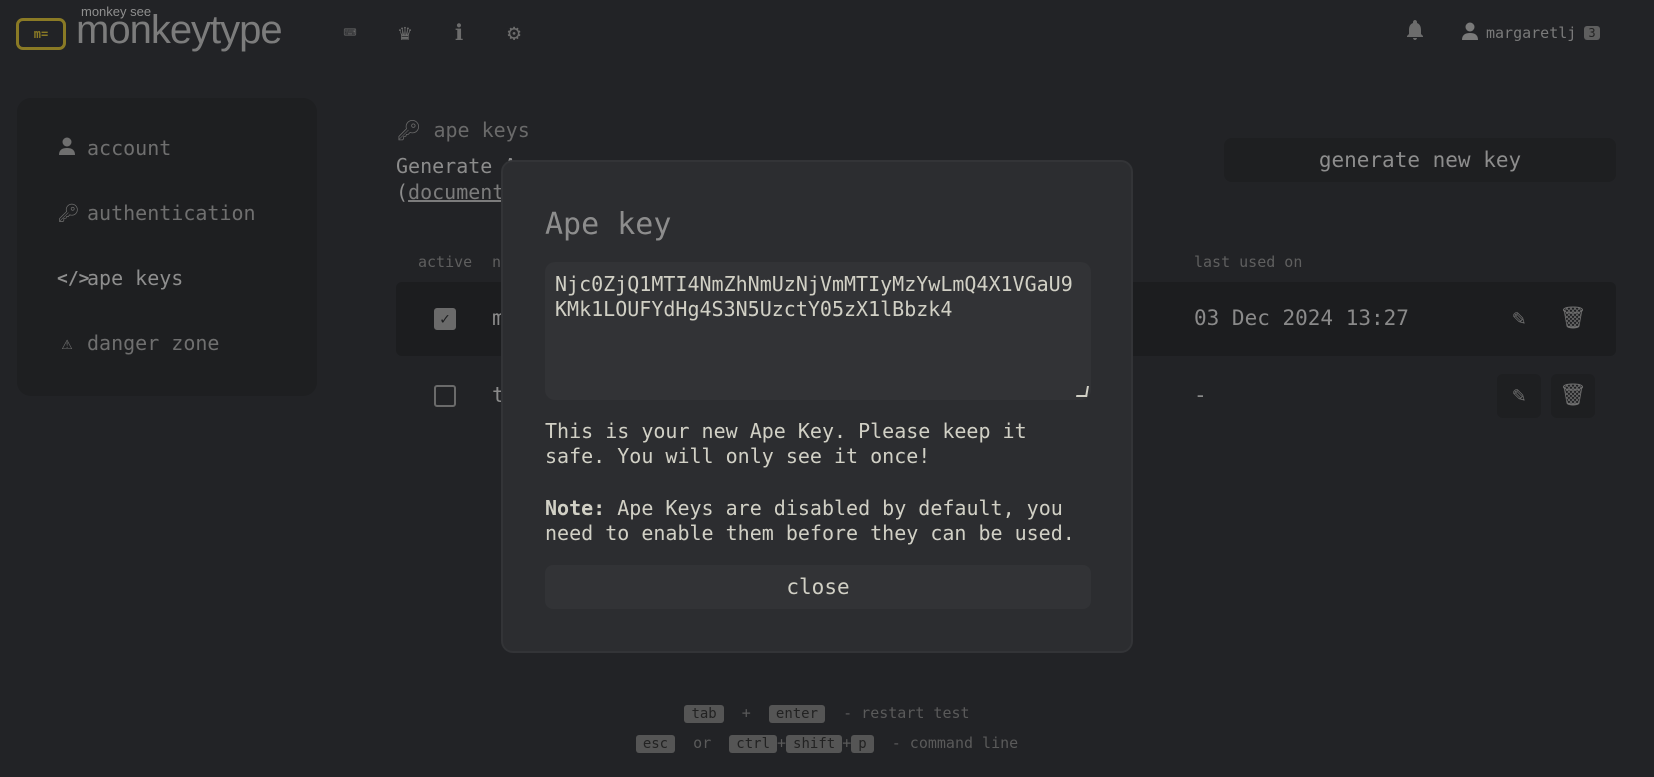 The width and height of the screenshot is (1654, 777). I want to click on logo-icon: m=, so click(41, 34).